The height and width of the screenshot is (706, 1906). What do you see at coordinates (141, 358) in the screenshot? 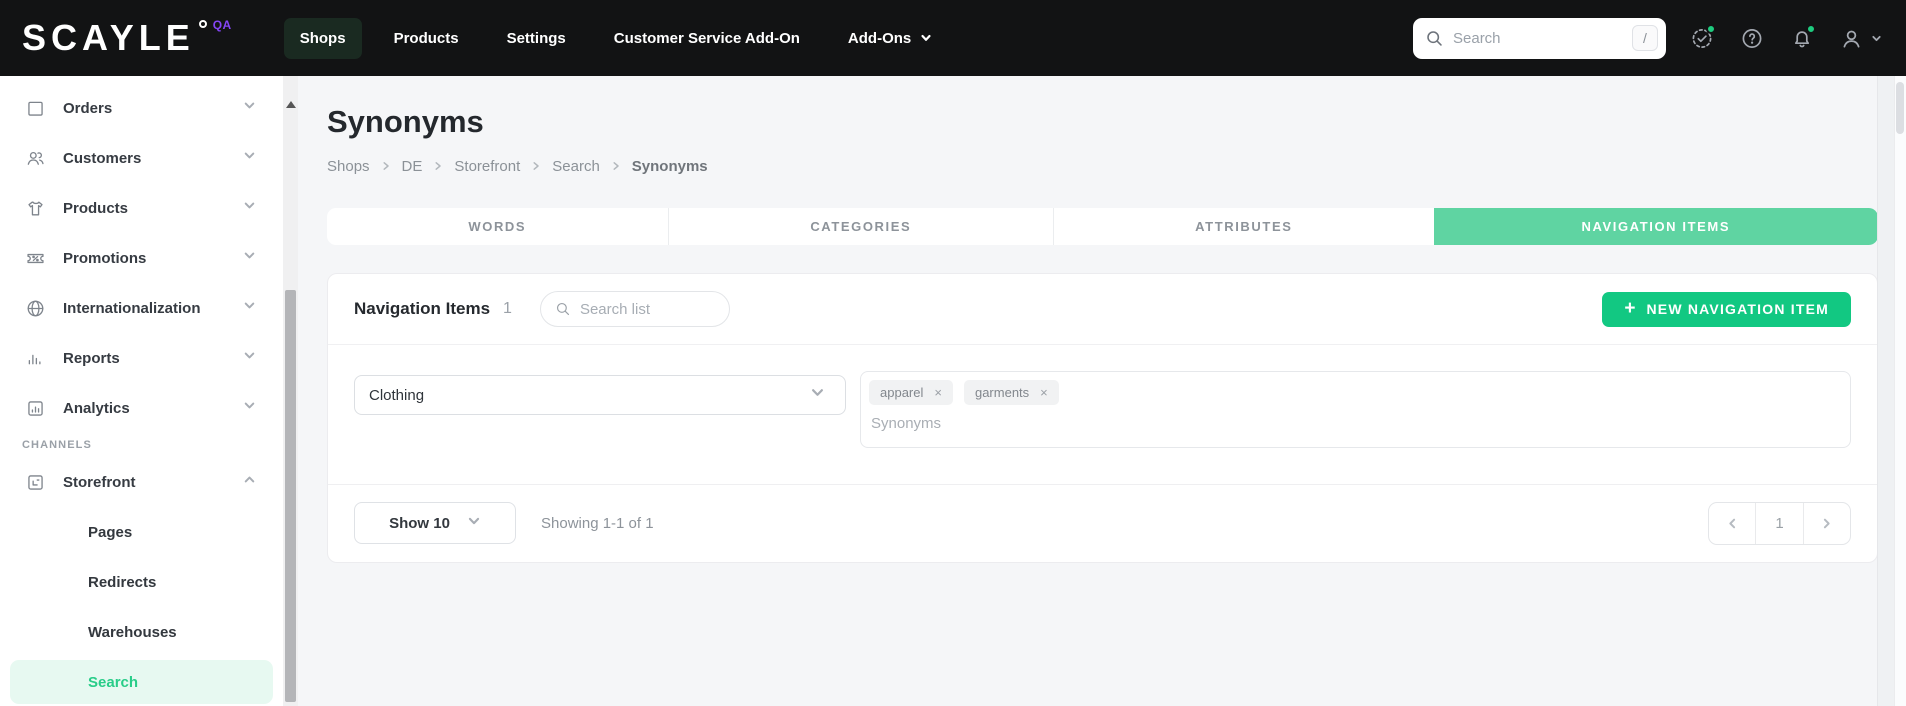
I see `sidebar-item-reports: Reports` at bounding box center [141, 358].